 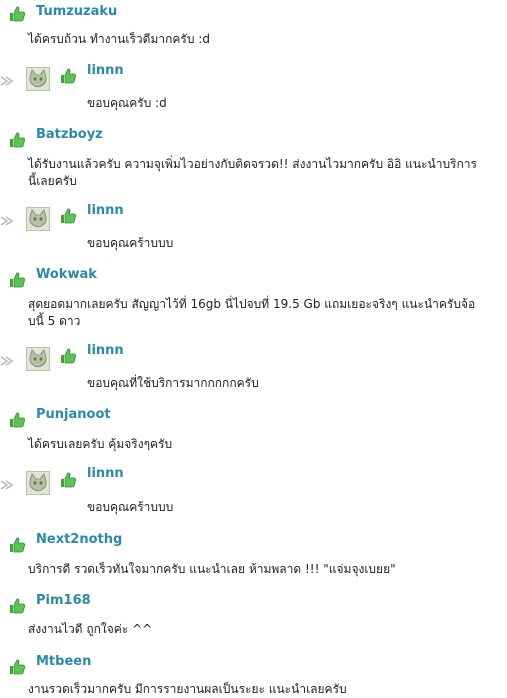 What do you see at coordinates (63, 662) in the screenshot?
I see `comment-author: Mtbeen` at bounding box center [63, 662].